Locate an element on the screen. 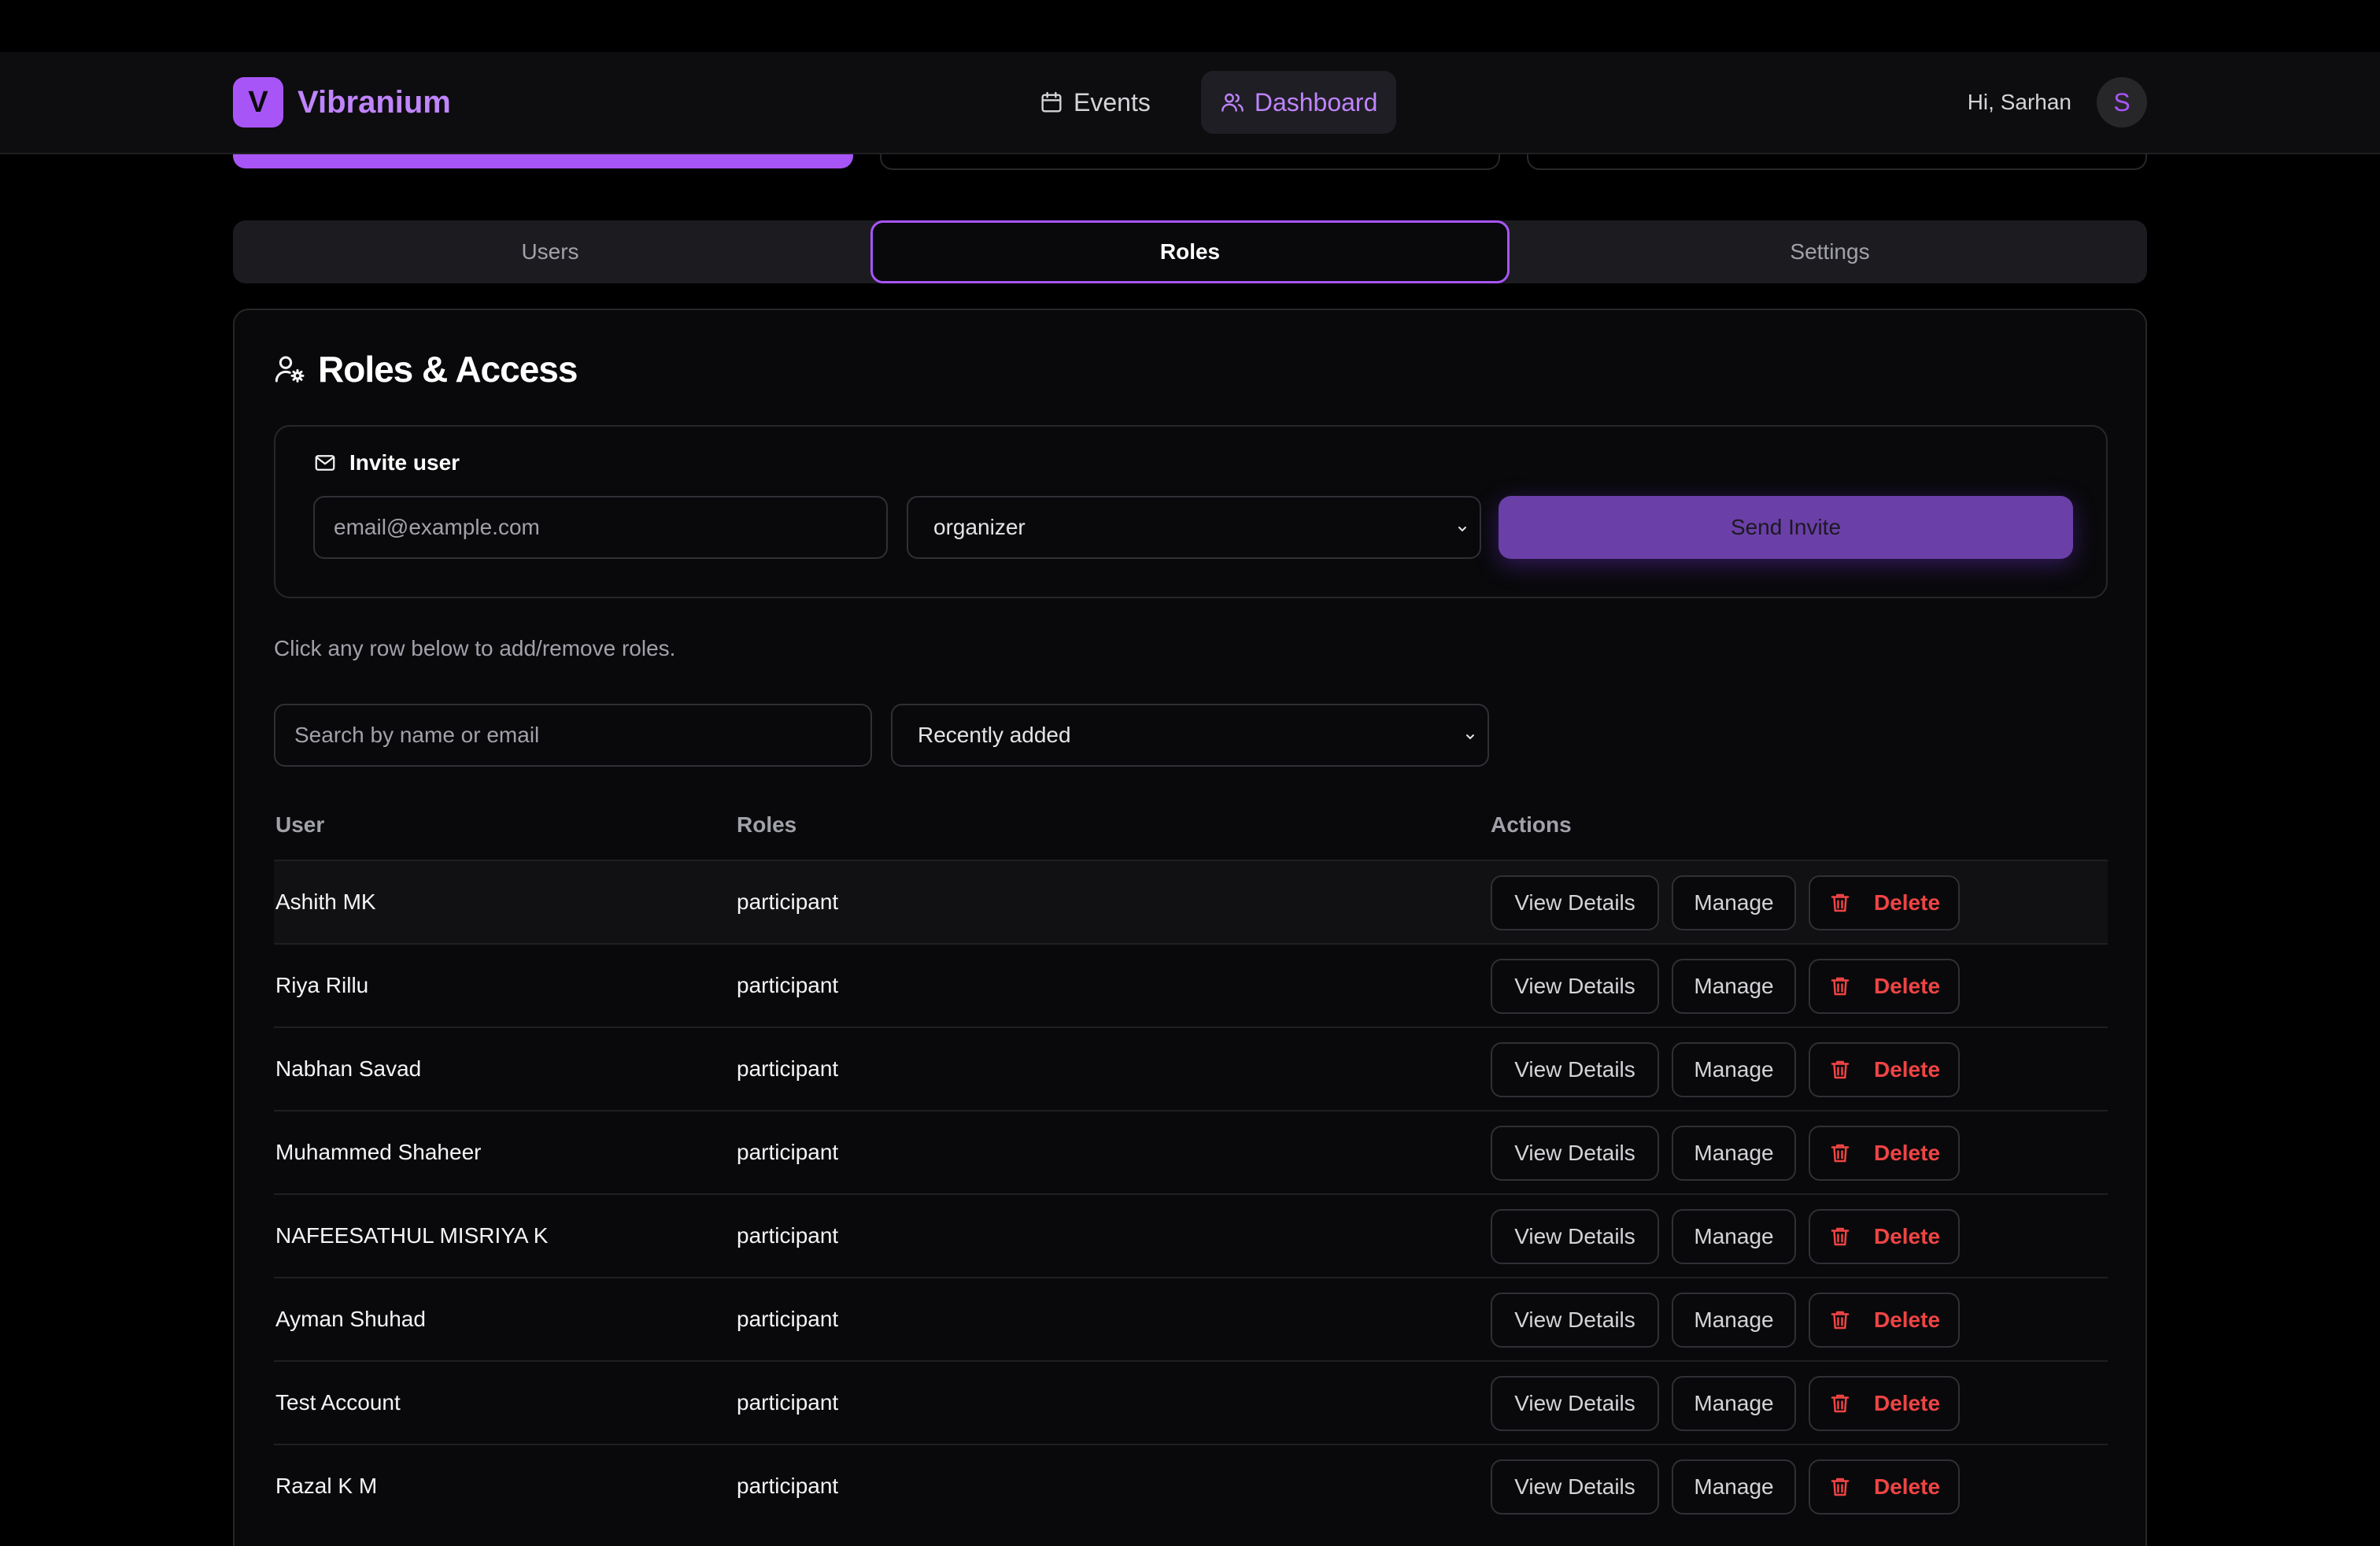 This screenshot has height=1546, width=2380. tab-roles: Roles is located at coordinates (1190, 251).